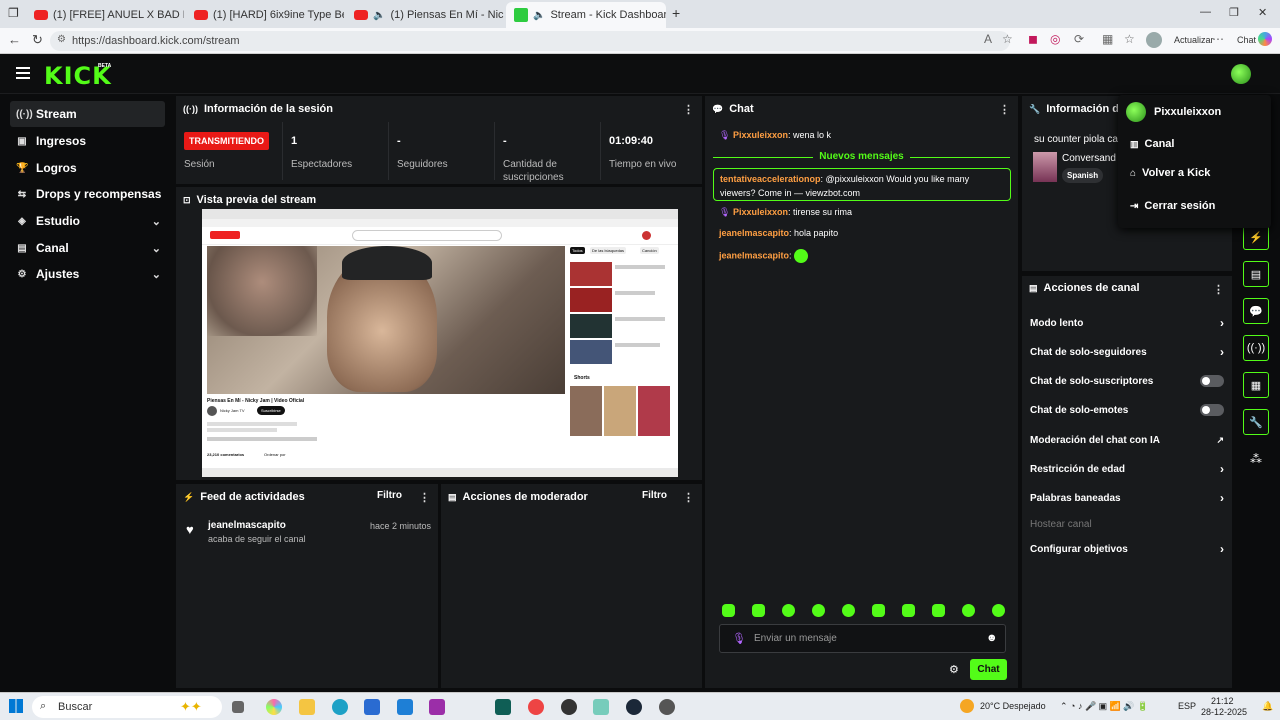  What do you see at coordinates (274, 707) in the screenshot?
I see `copilot-app-icon` at bounding box center [274, 707].